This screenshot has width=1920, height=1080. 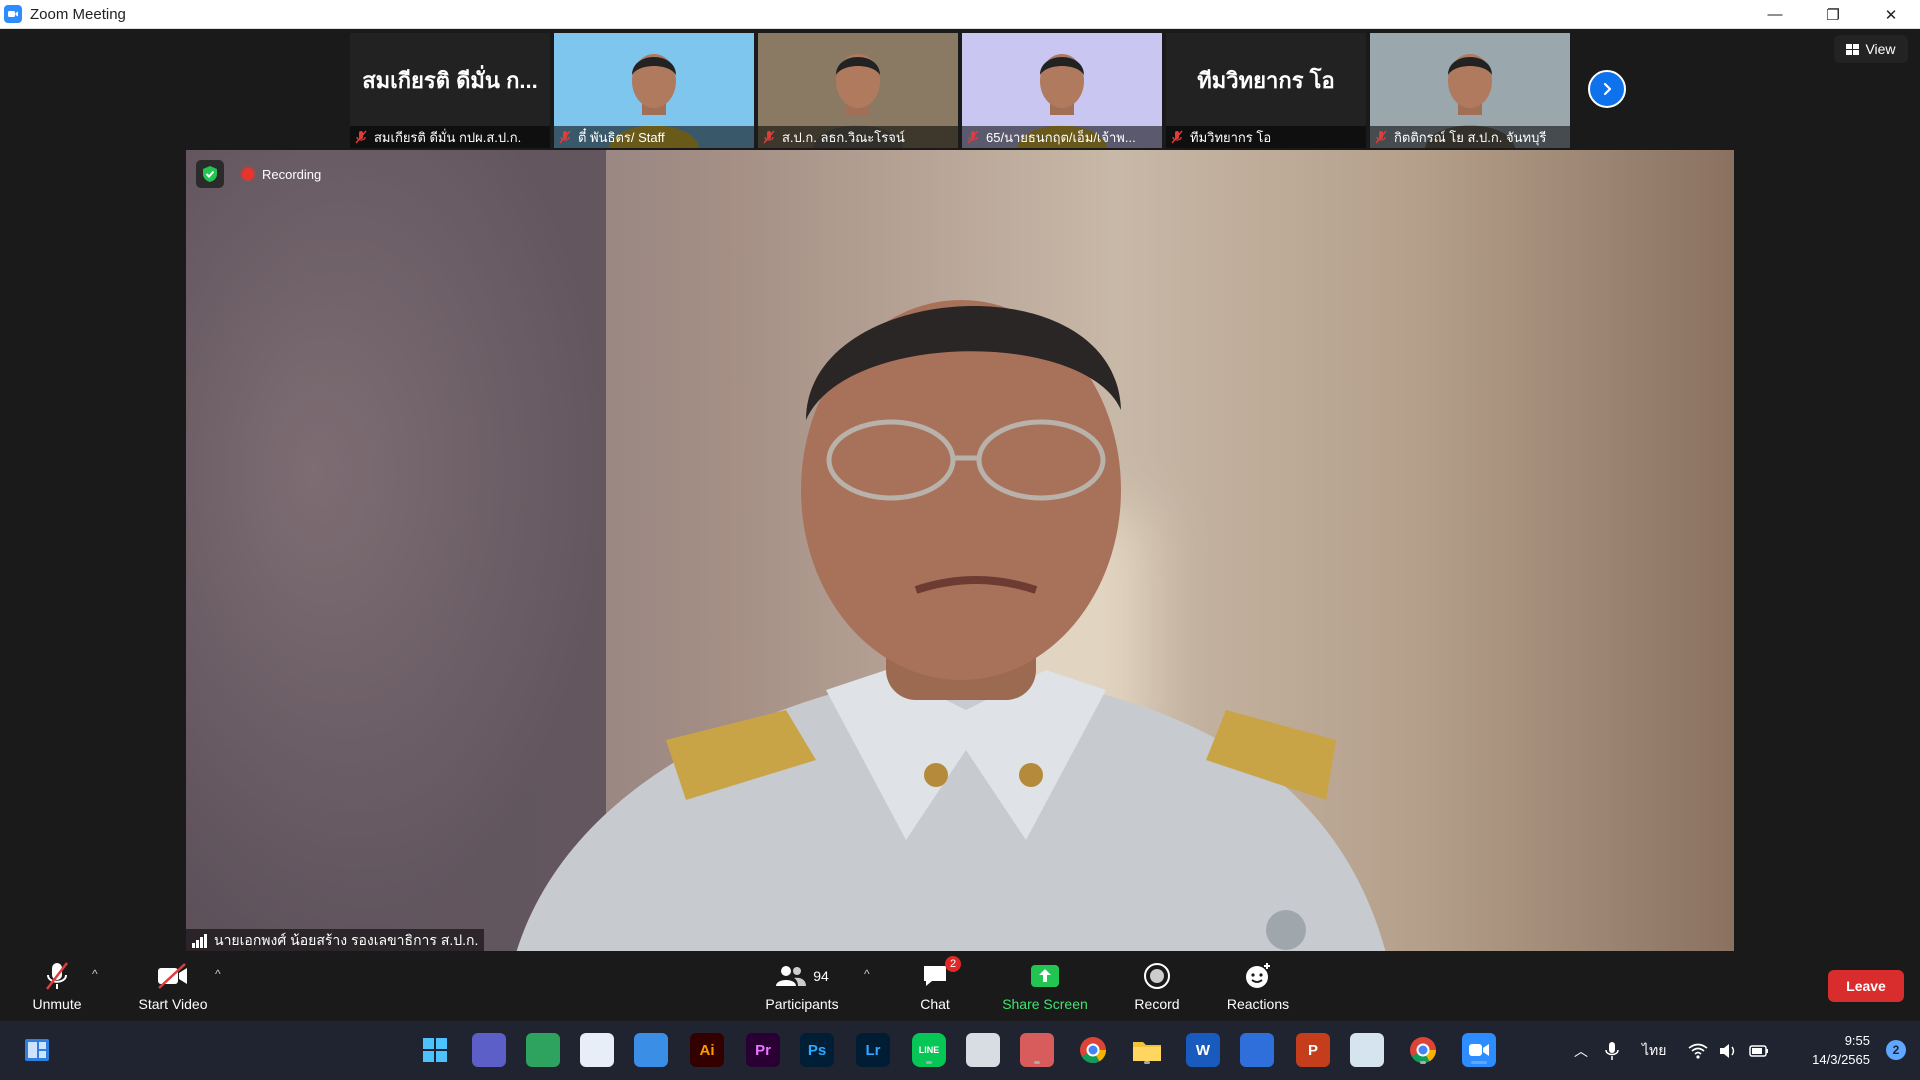 I want to click on start-video-label: Start Video, so click(x=173, y=1004).